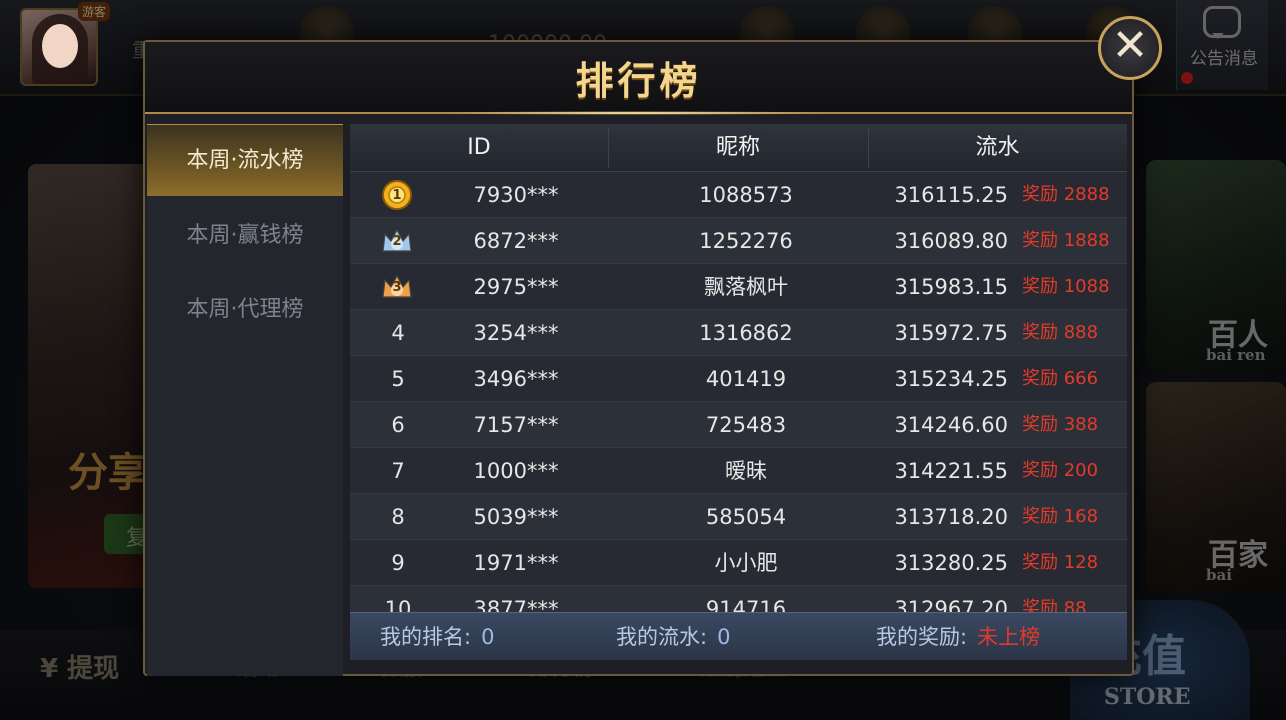  Describe the element at coordinates (1060, 562) in the screenshot. I see `player-reward: 奖励 128` at that location.